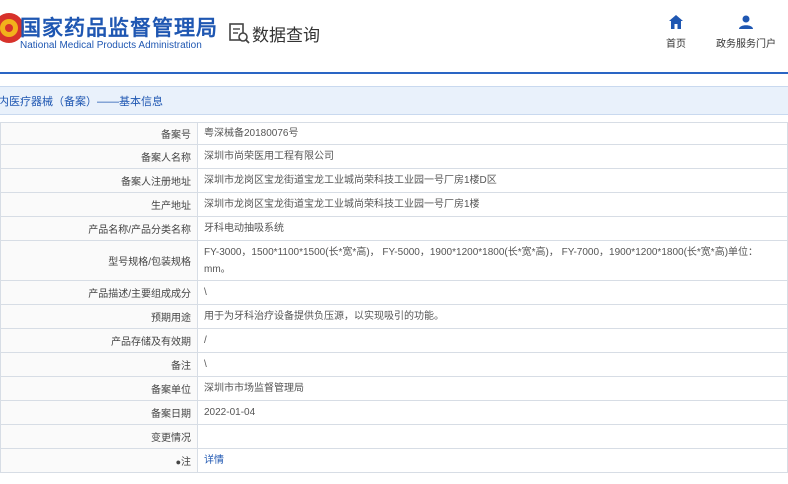 The height and width of the screenshot is (484, 788). What do you see at coordinates (746, 22) in the screenshot?
I see `user-icon` at bounding box center [746, 22].